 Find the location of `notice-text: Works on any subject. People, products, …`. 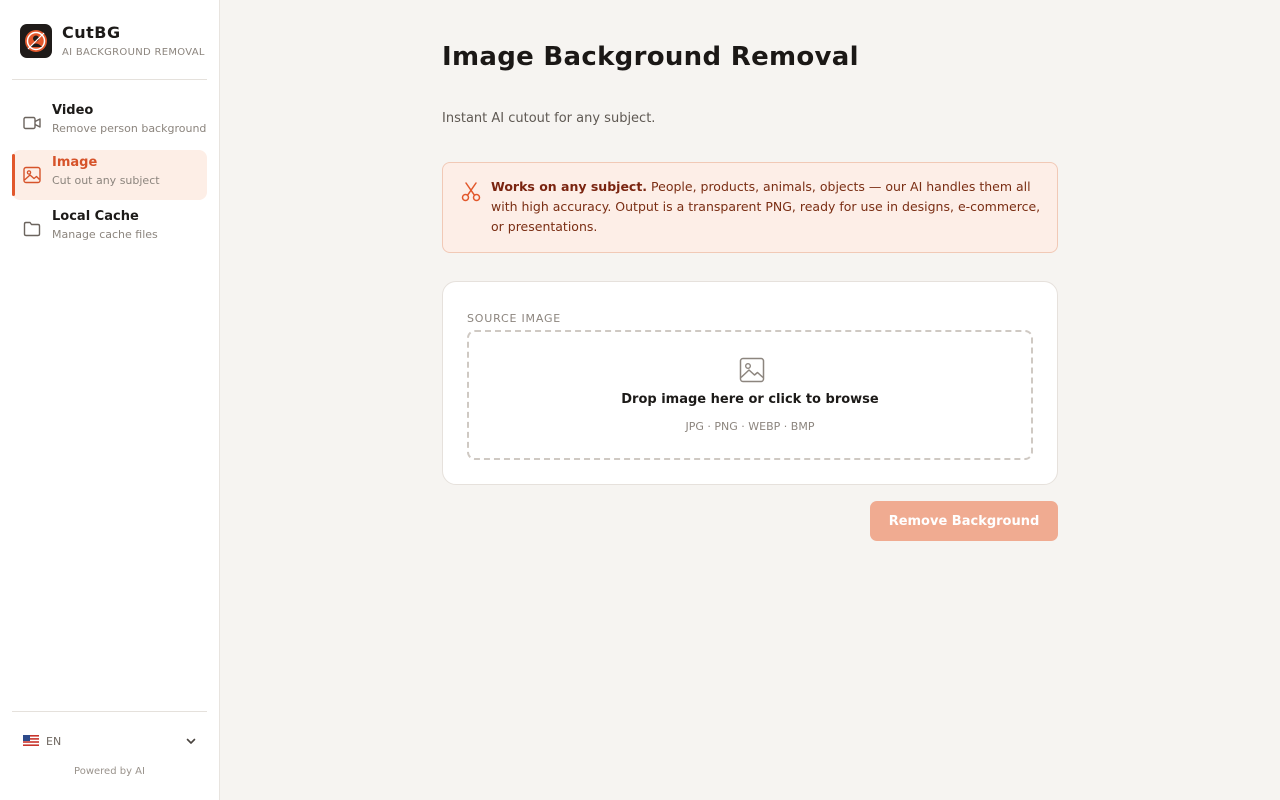

notice-text: Works on any subject. People, products, … is located at coordinates (769, 207).